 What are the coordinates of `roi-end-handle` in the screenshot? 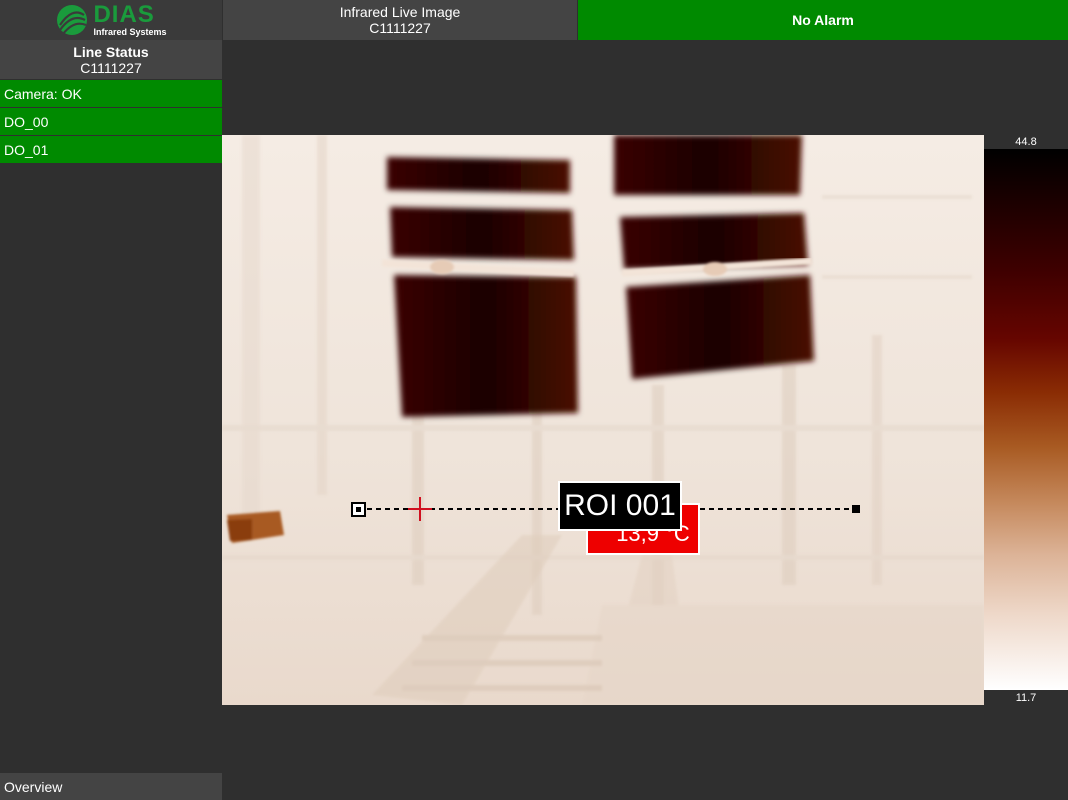 It's located at (856, 509).